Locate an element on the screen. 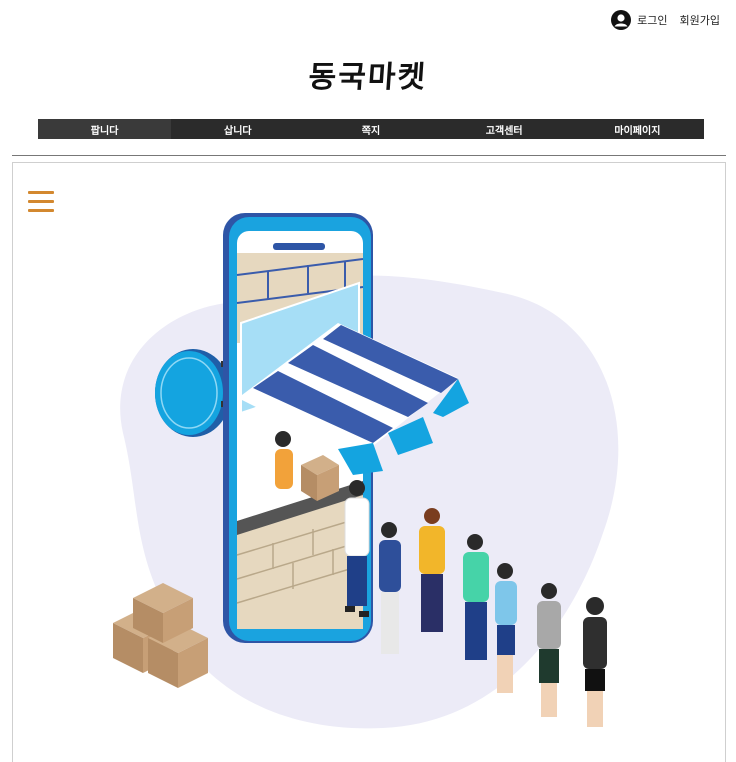  nav-item-buy: 삽니다 is located at coordinates (237, 129).